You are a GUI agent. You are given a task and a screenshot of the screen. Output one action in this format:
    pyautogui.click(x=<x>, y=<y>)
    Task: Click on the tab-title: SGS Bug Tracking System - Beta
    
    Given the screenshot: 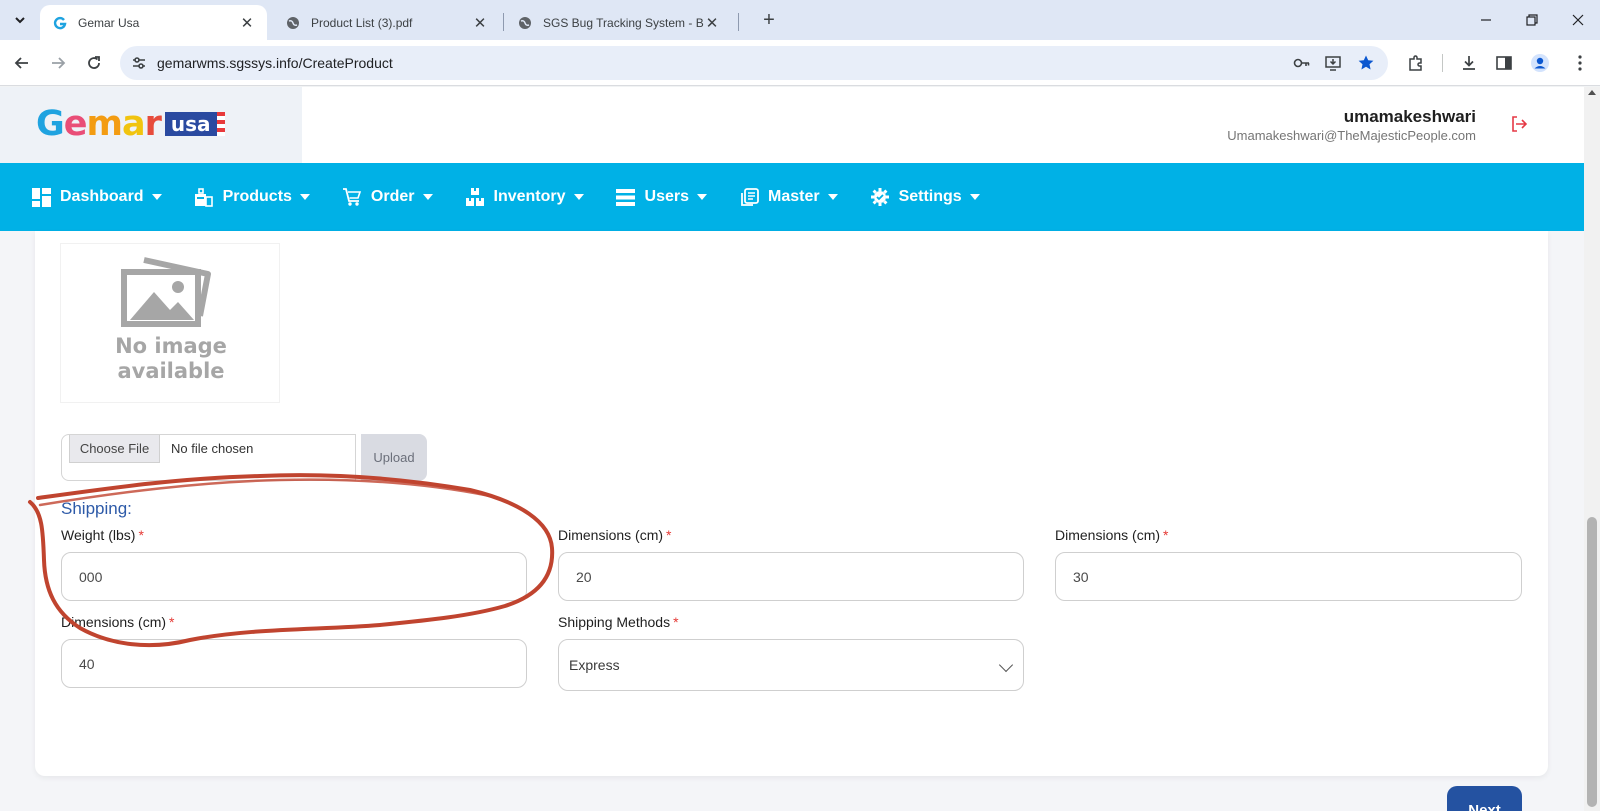 What is the action you would take?
    pyautogui.click(x=623, y=22)
    